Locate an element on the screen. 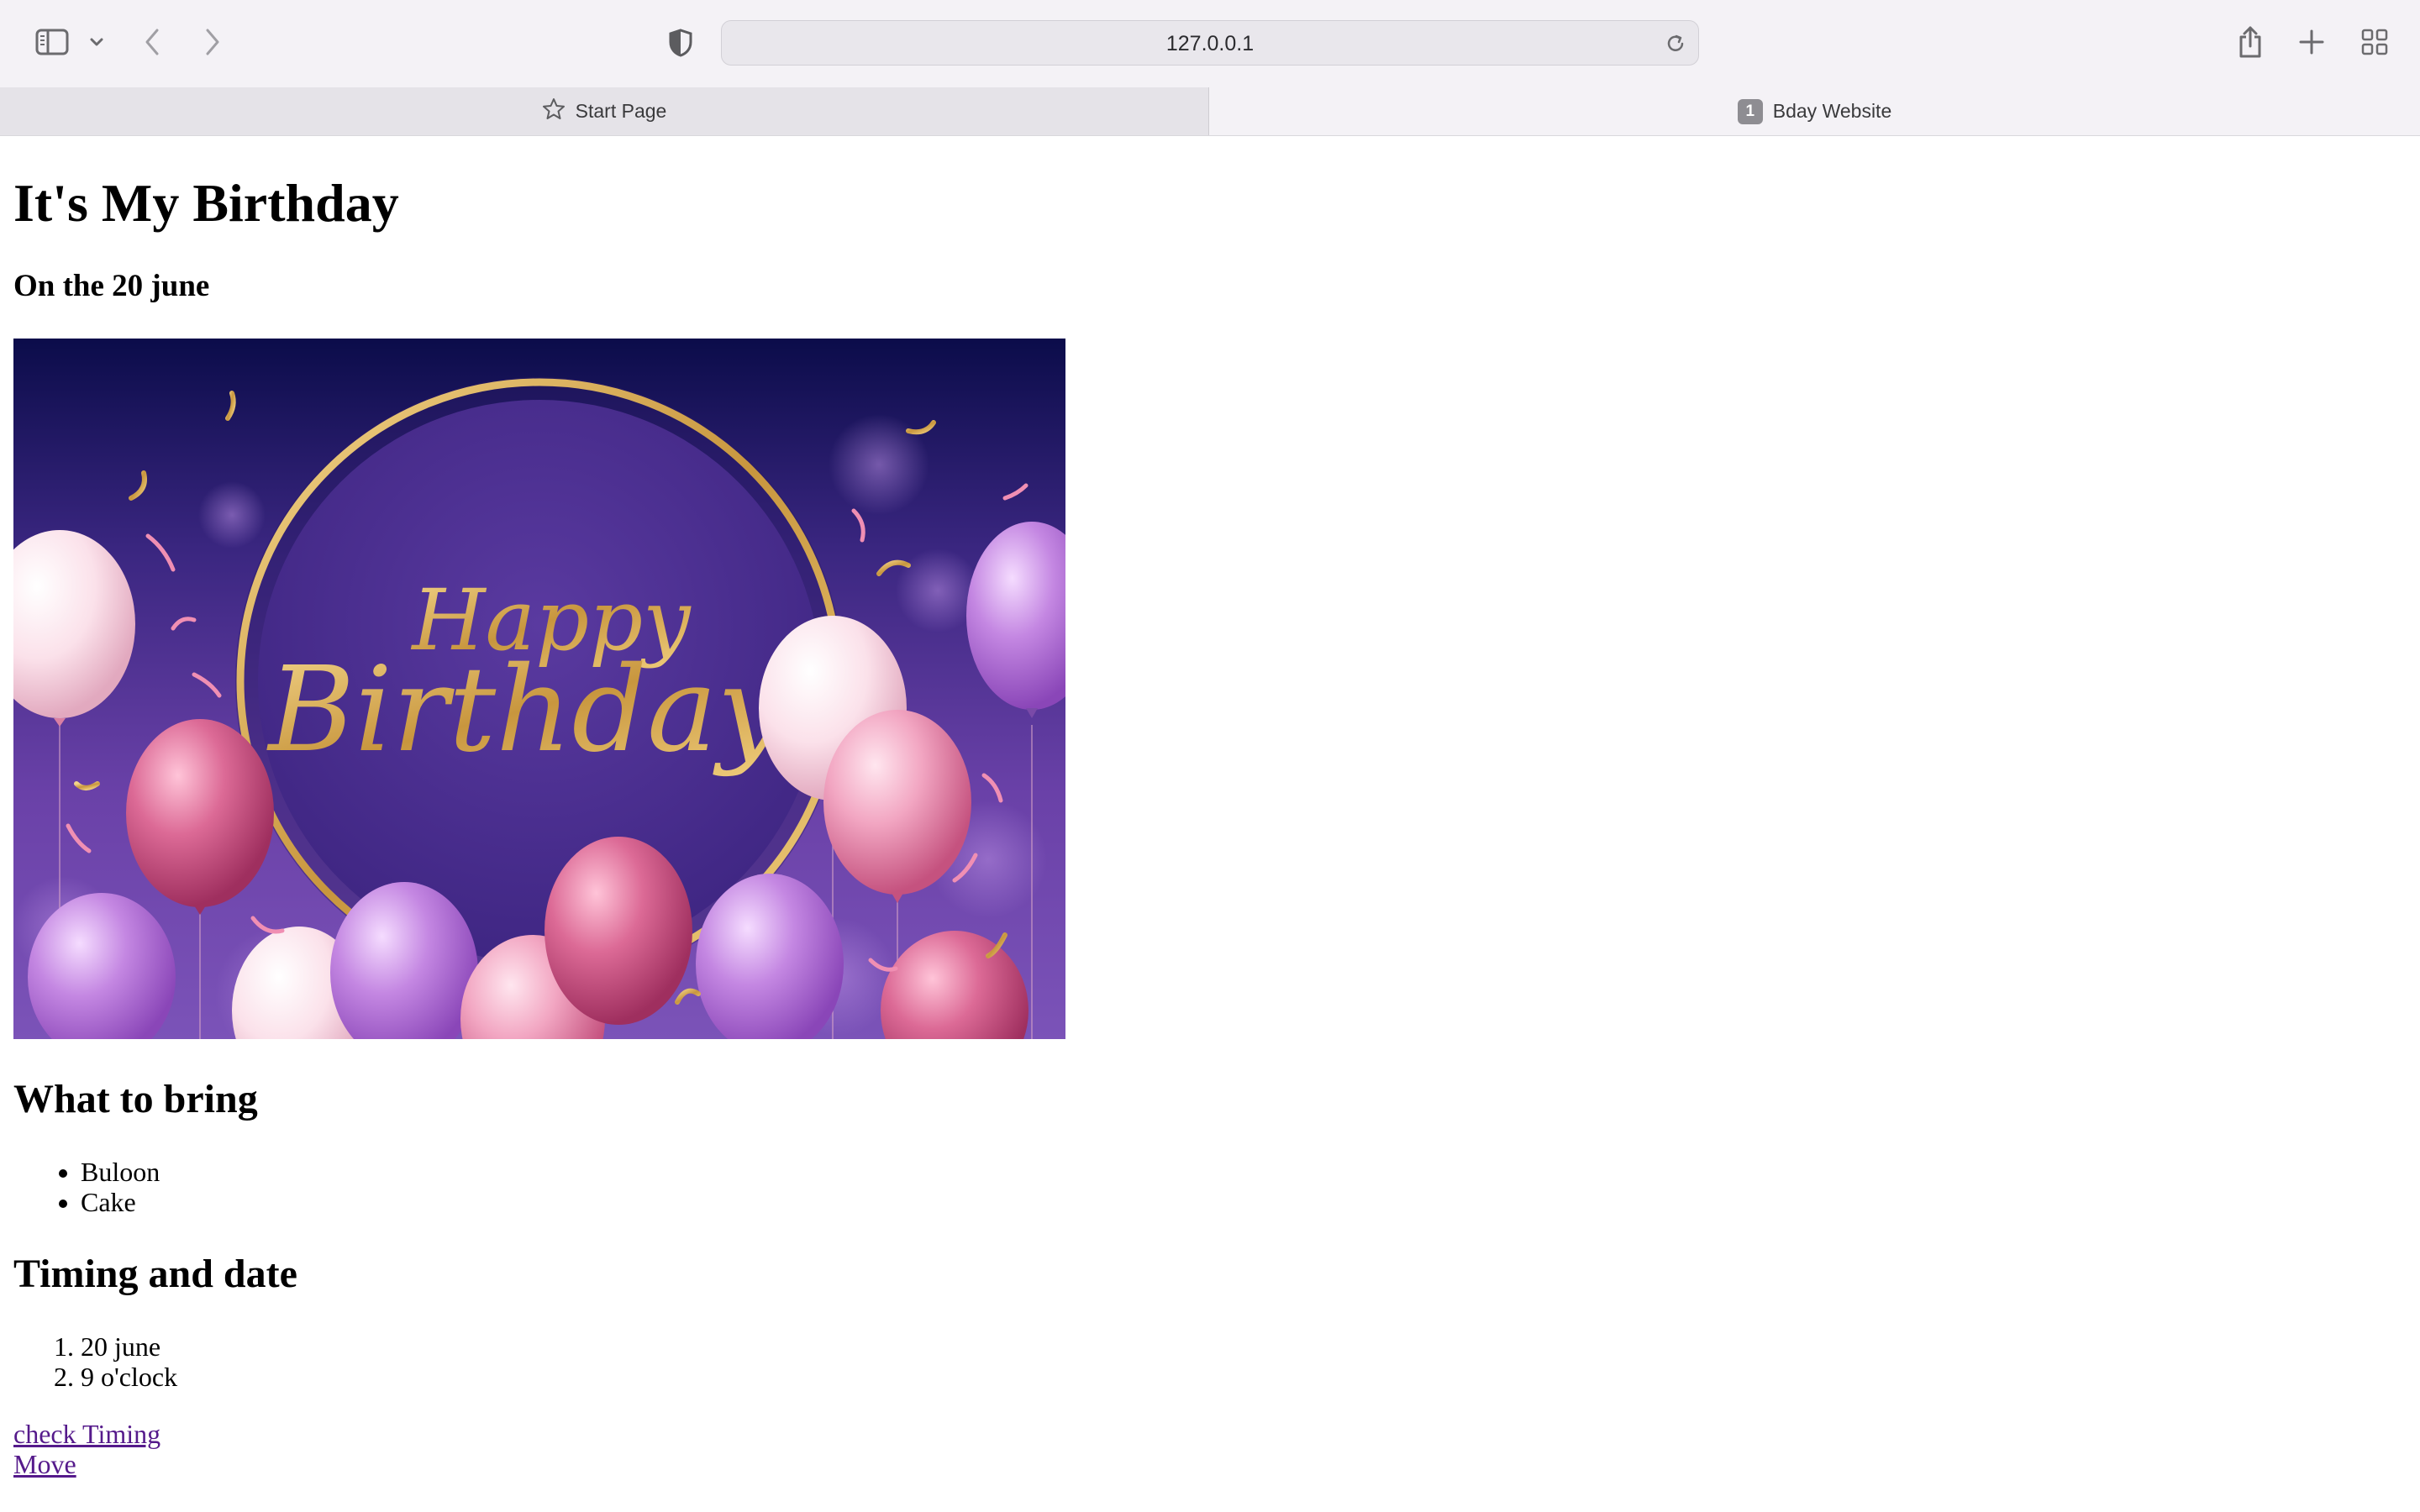 Image resolution: width=2420 pixels, height=1512 pixels. bring-list: Buloon Cake is located at coordinates (1206, 1187).